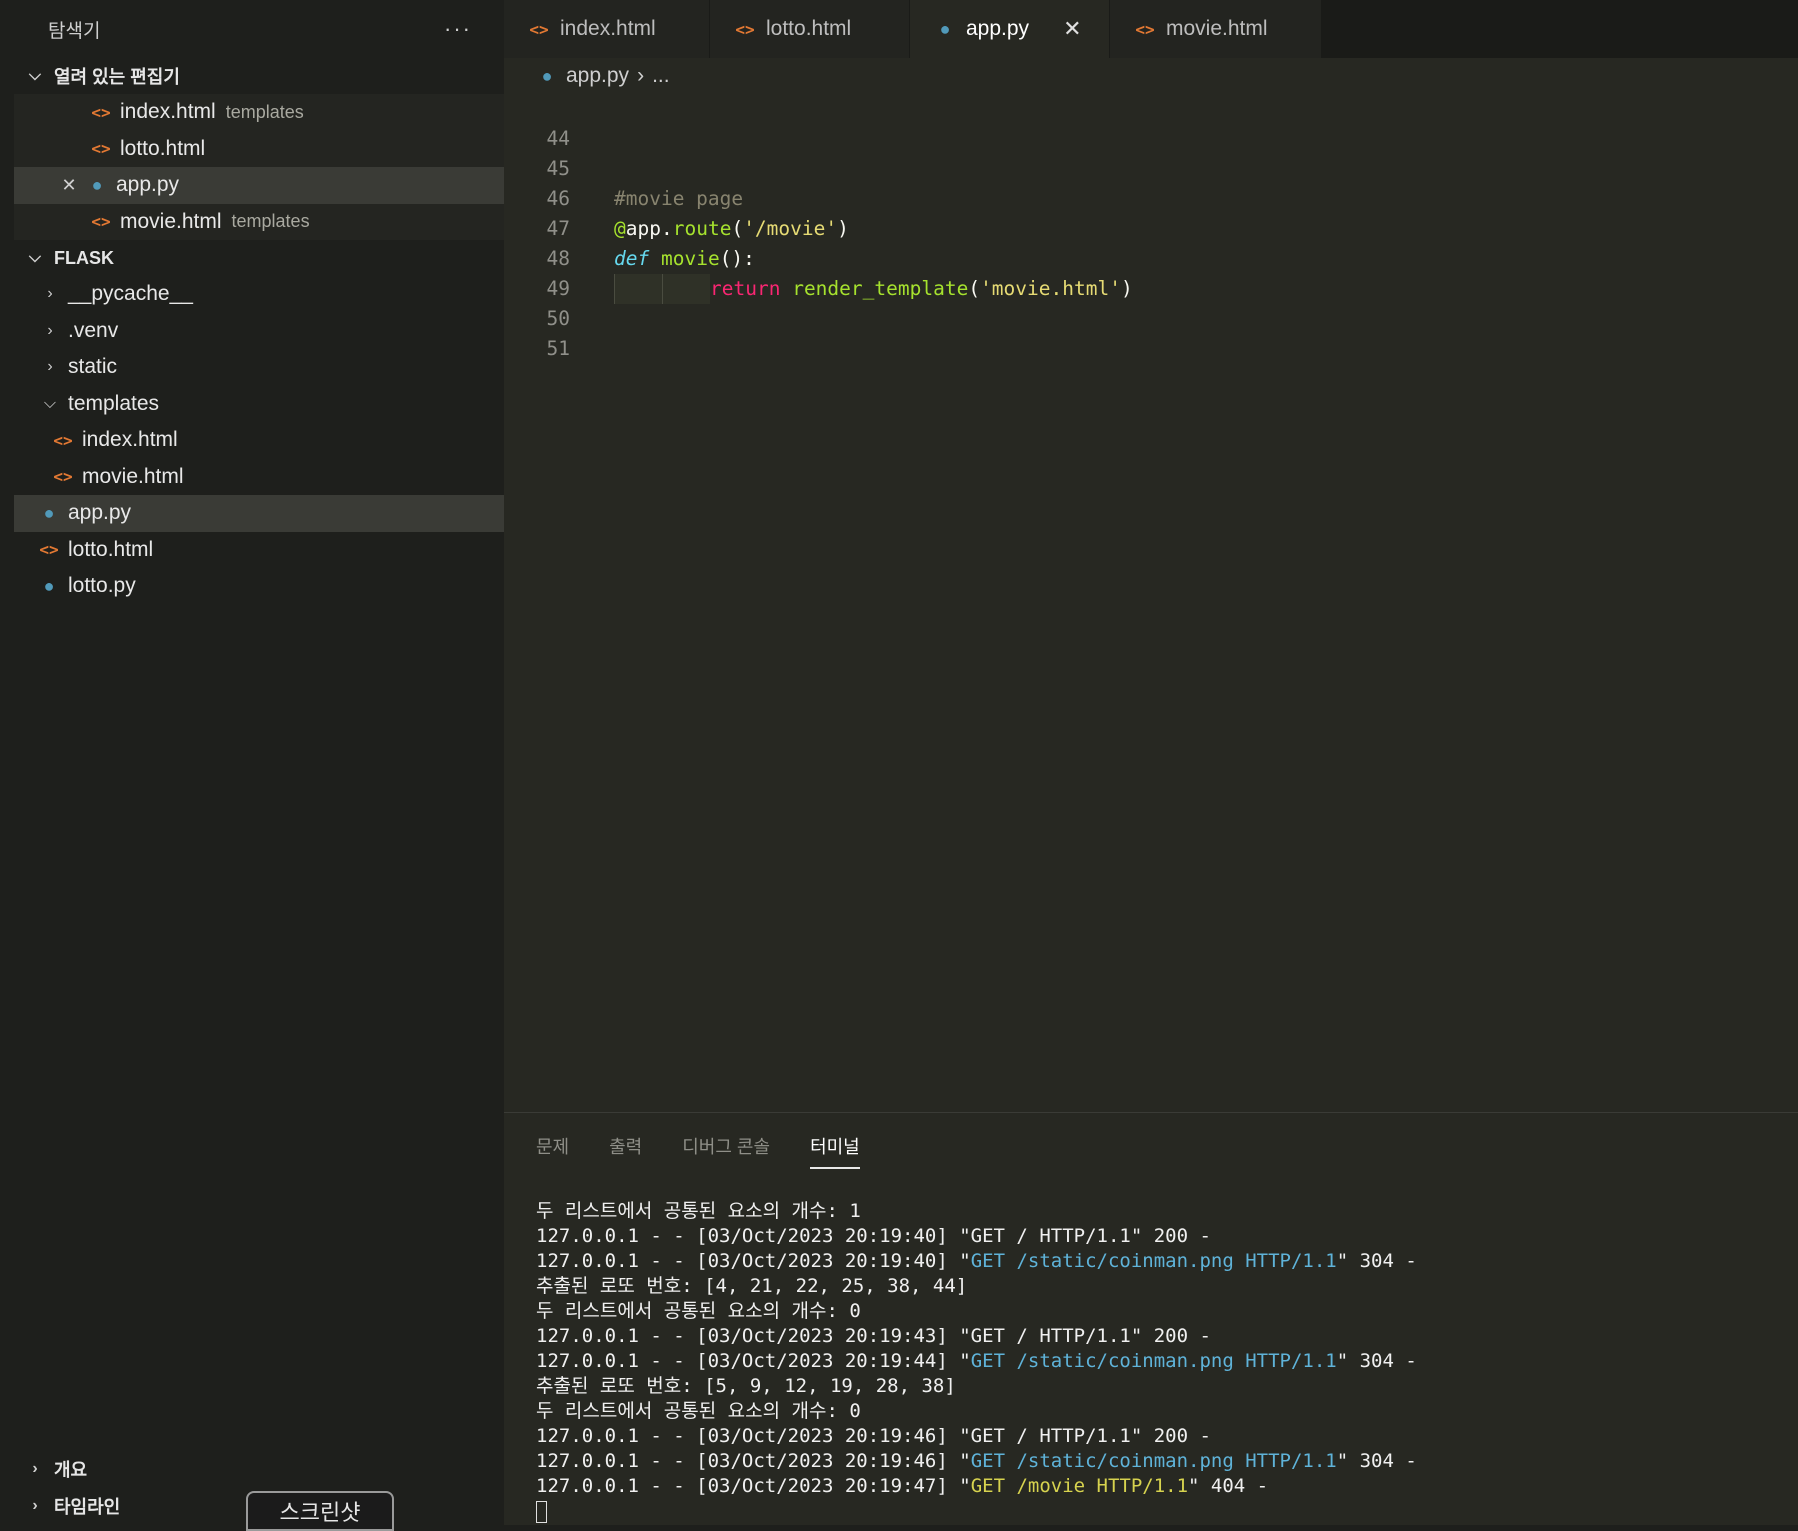 This screenshot has width=1798, height=1531. What do you see at coordinates (74, 31) in the screenshot?
I see `explorer-title: 탐색기` at bounding box center [74, 31].